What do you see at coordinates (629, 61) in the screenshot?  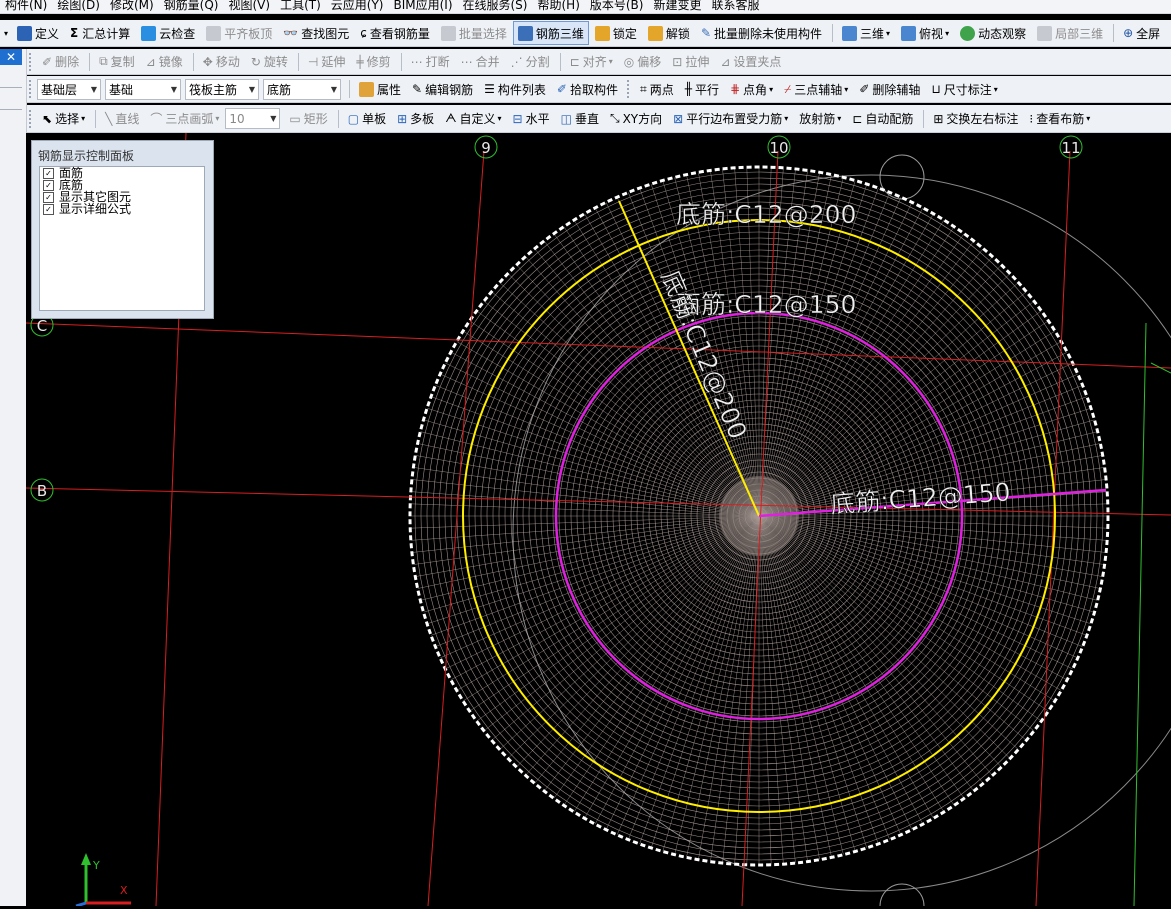 I see `offset-icon: ◎` at bounding box center [629, 61].